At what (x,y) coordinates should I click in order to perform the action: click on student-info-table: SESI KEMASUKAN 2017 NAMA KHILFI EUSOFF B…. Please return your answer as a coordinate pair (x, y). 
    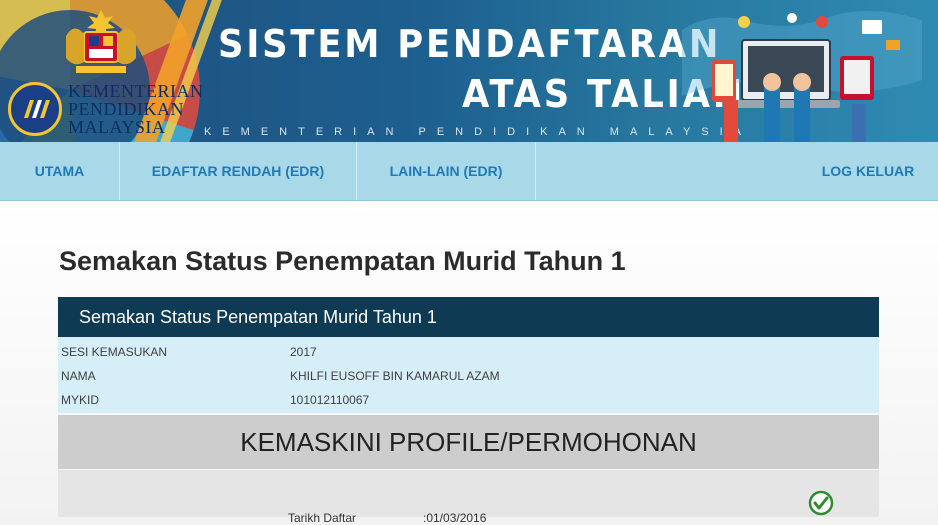
    Looking at the image, I should click on (468, 375).